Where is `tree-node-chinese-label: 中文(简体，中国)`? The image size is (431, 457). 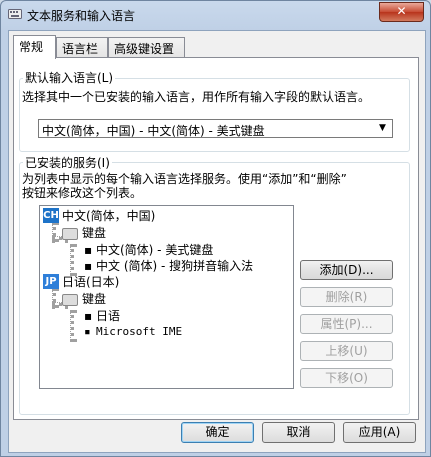
tree-node-chinese-label: 中文(简体，中国) is located at coordinates (109, 216).